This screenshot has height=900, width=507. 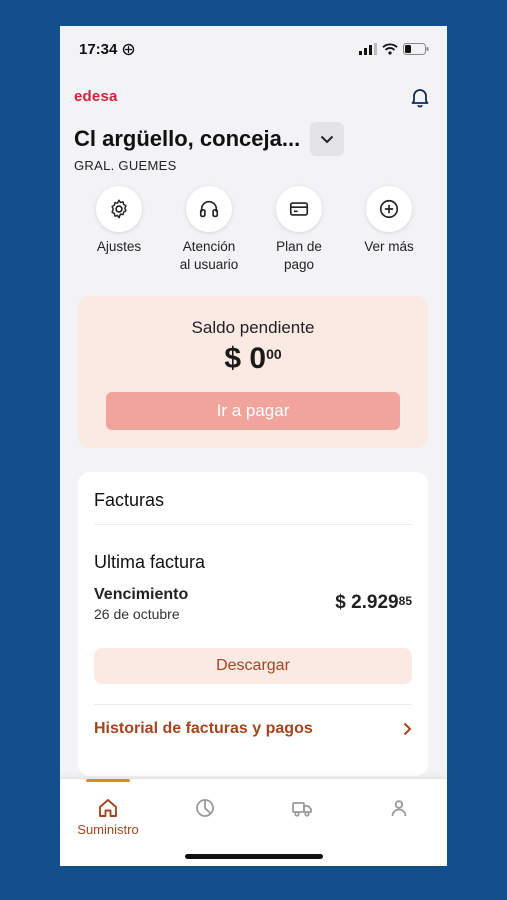 I want to click on quick-action-label: Atención al usuario, so click(x=209, y=255).